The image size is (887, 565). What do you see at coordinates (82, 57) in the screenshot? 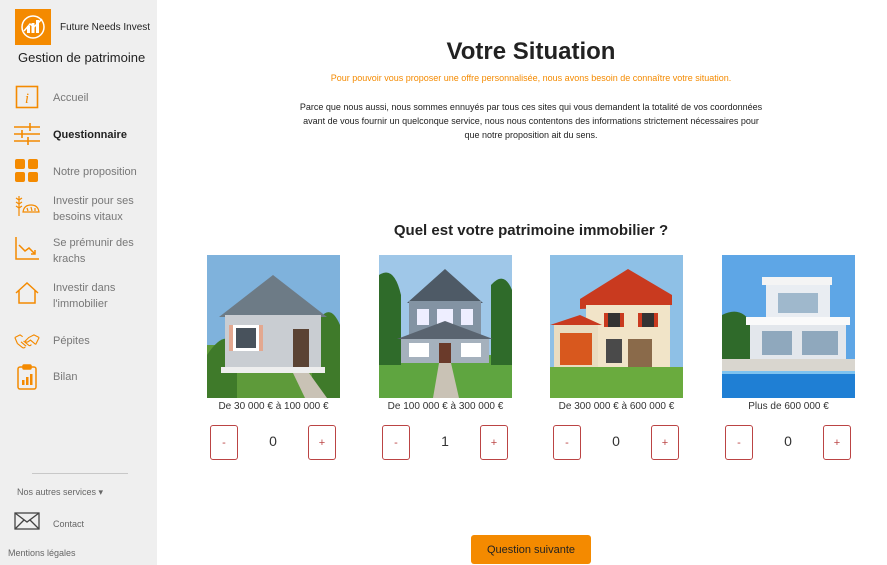
I see `brand-subtitle: Gestion de patrimoine` at bounding box center [82, 57].